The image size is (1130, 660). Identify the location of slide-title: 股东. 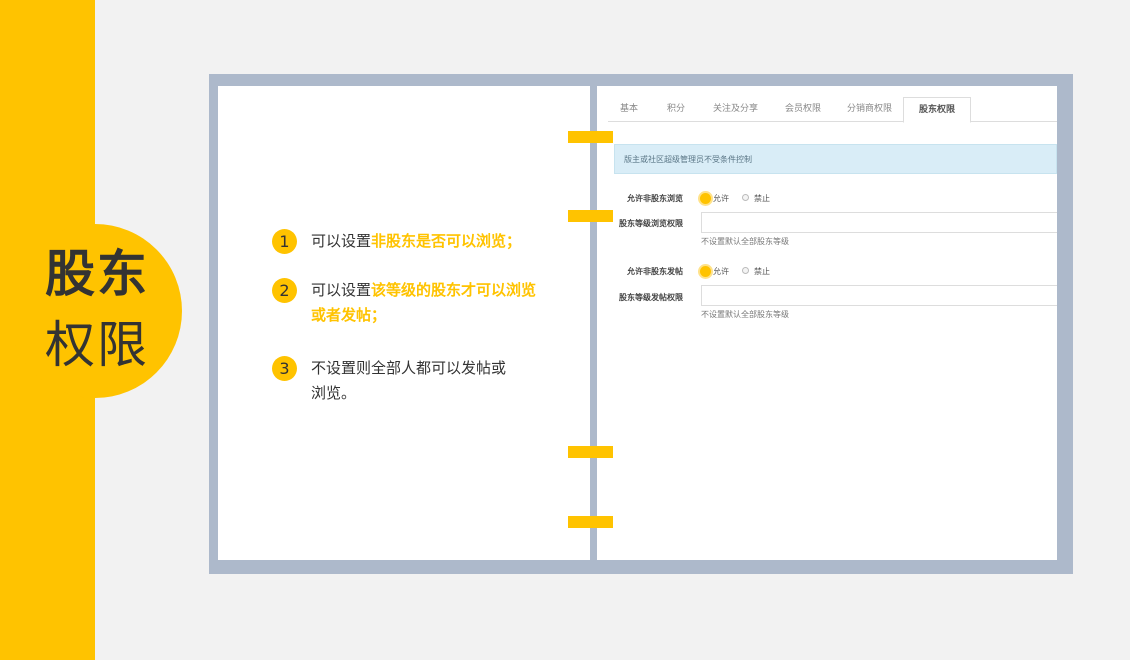
(97, 274).